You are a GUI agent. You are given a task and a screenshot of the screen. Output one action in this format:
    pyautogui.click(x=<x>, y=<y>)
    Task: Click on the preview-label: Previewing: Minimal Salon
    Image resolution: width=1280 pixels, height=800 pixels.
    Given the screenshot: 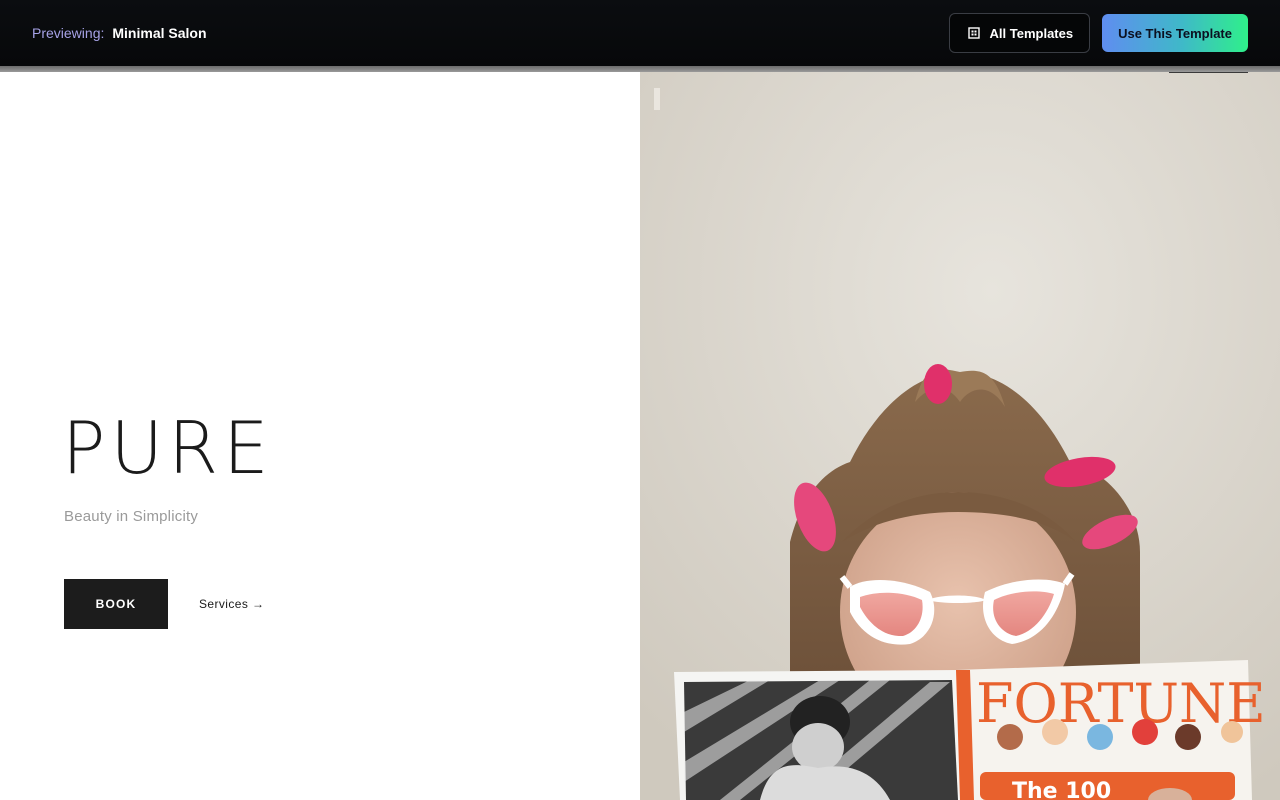 What is the action you would take?
    pyautogui.click(x=119, y=33)
    